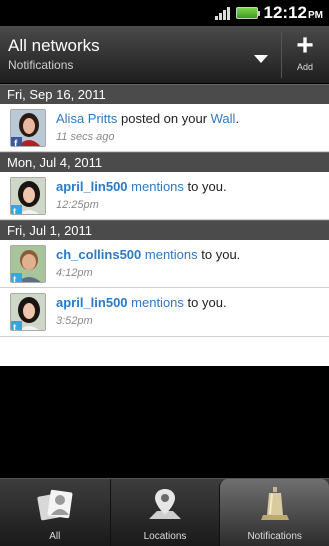 The width and height of the screenshot is (329, 546). I want to click on tab-all: All, so click(55, 512).